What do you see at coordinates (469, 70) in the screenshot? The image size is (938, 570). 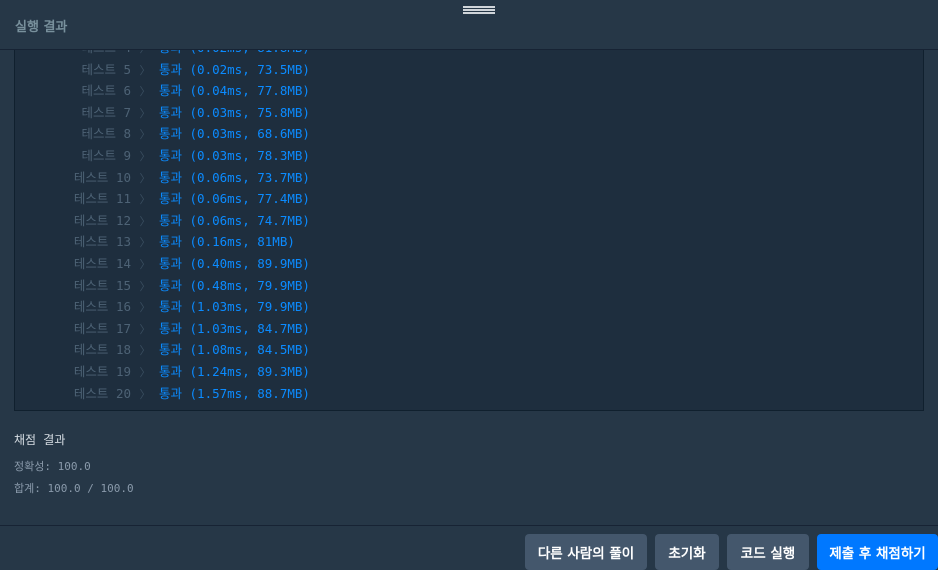 I see `test-result-row: 테스트 5 〉 통과 (0.02ms, 73.5MB)` at bounding box center [469, 70].